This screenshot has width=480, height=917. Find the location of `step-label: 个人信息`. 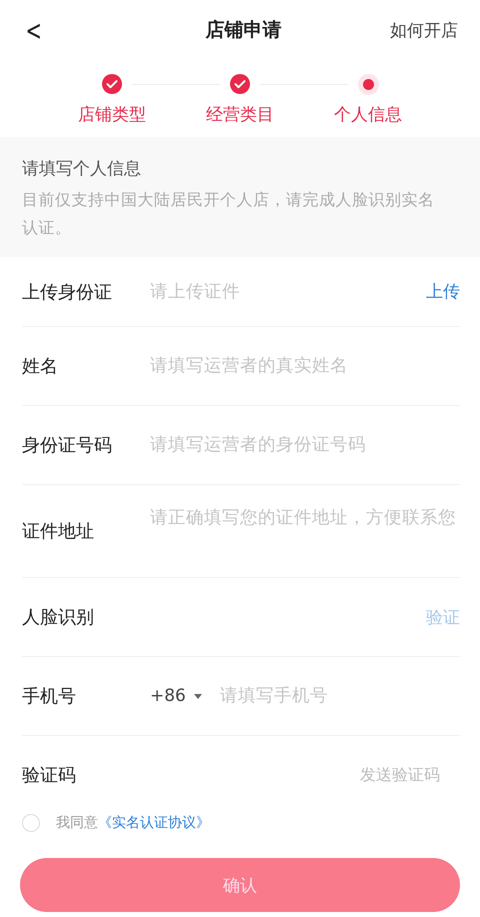

step-label: 个人信息 is located at coordinates (368, 115).